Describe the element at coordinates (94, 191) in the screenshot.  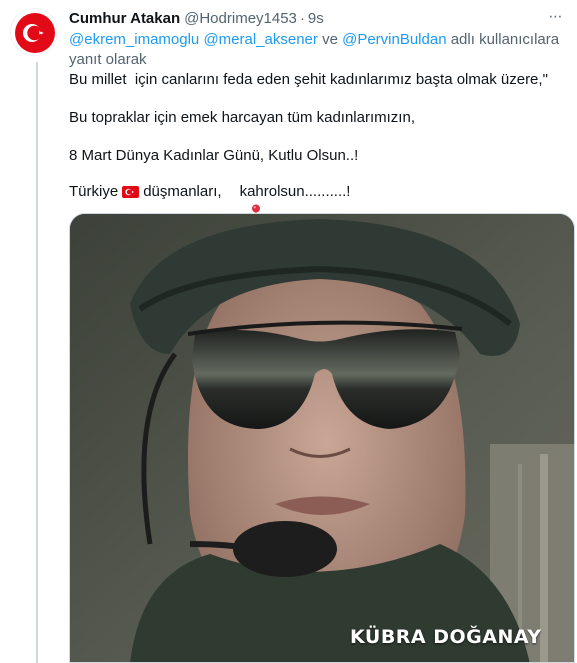
I see `tweet-text-fragment: Türkiye` at that location.